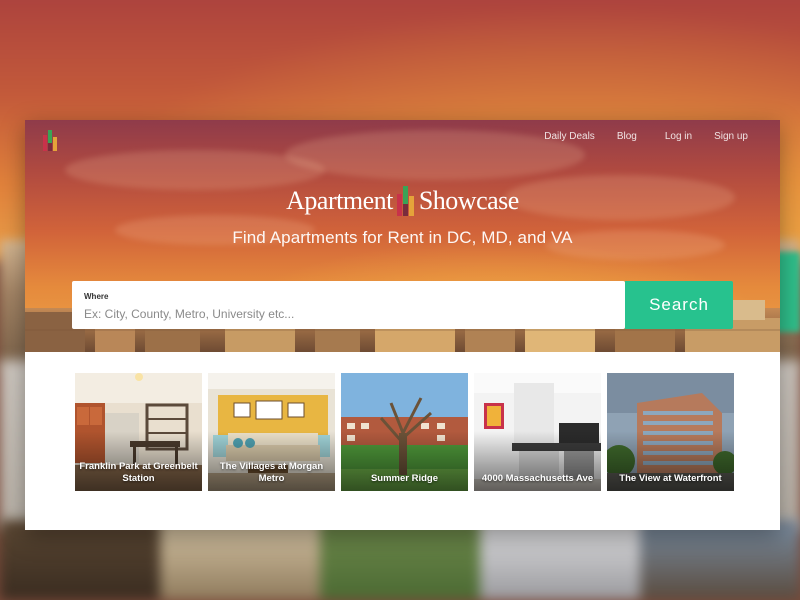  I want to click on brand-logo: Apartment Showcase, so click(402, 200).